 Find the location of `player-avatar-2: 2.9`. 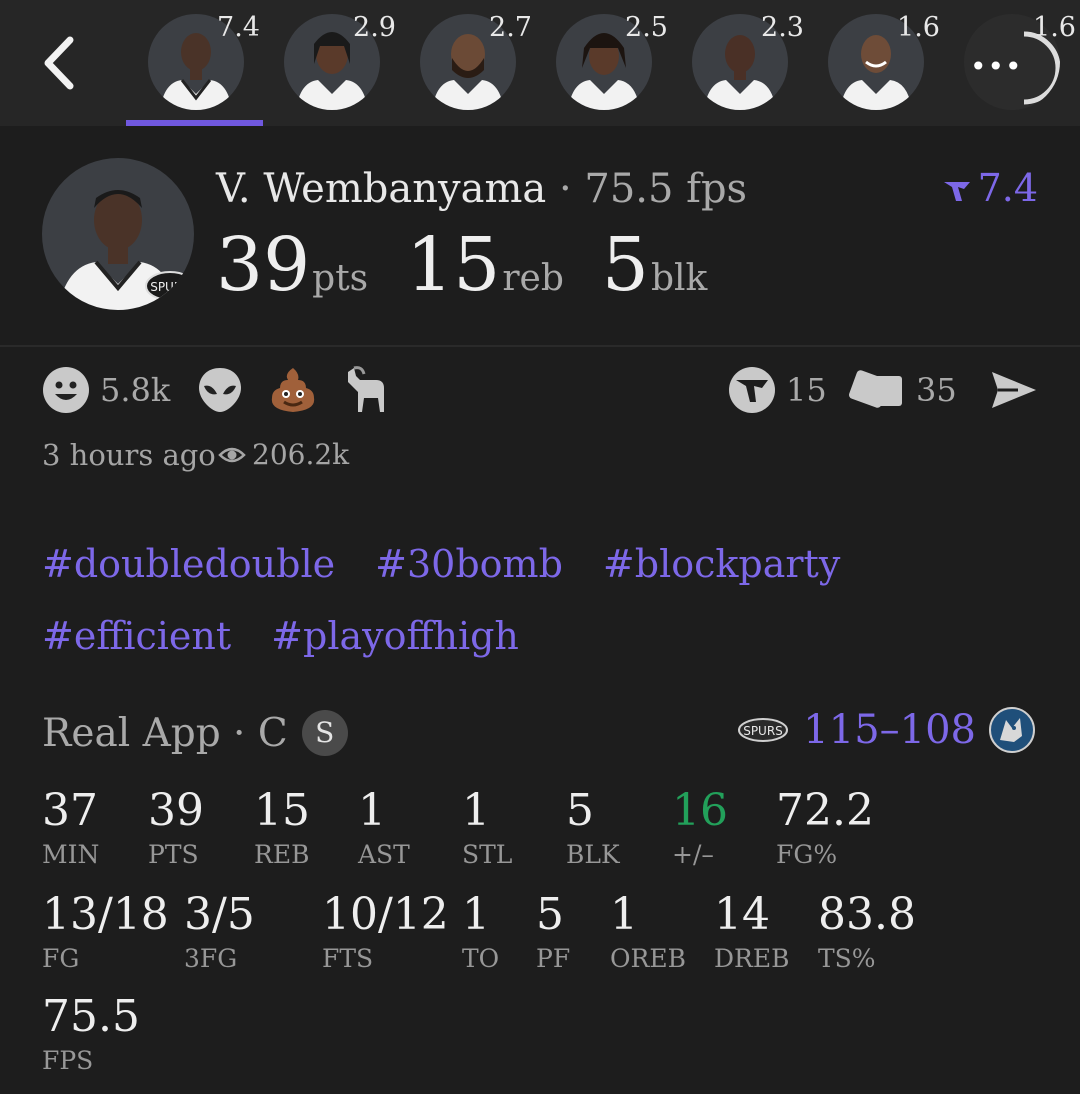

player-avatar-2: 2.9 is located at coordinates (340, 62).